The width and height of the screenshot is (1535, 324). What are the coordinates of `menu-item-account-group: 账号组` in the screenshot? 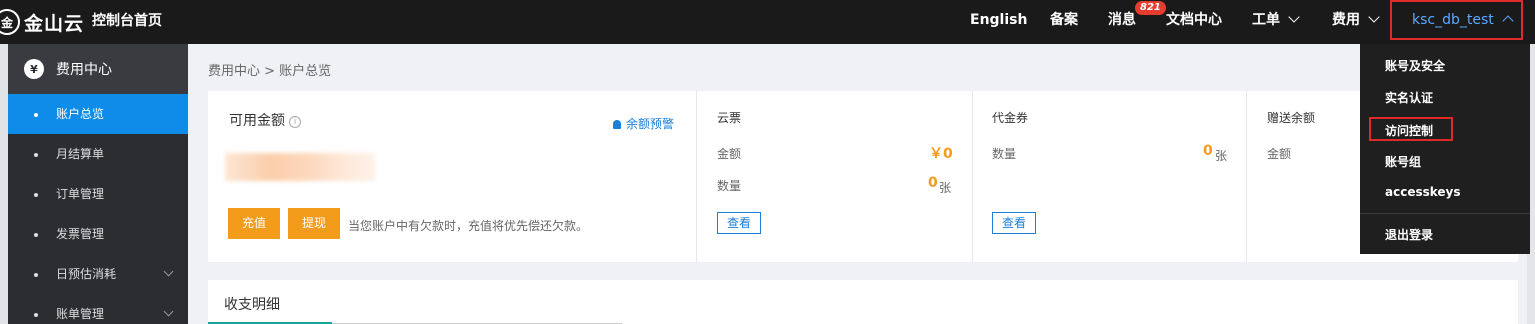 It's located at (1403, 161).